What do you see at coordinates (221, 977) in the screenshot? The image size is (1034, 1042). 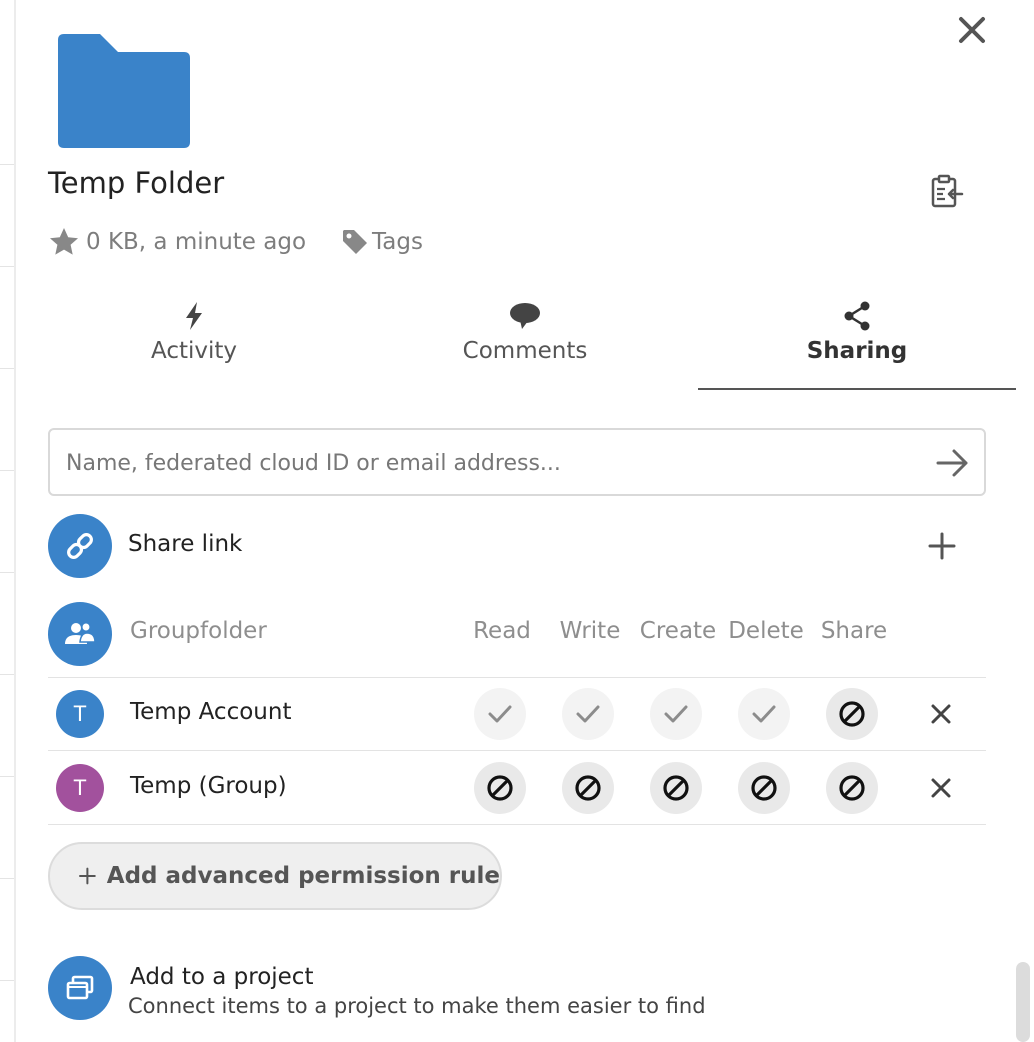 I see `add-to-project-title: Add to a project` at bounding box center [221, 977].